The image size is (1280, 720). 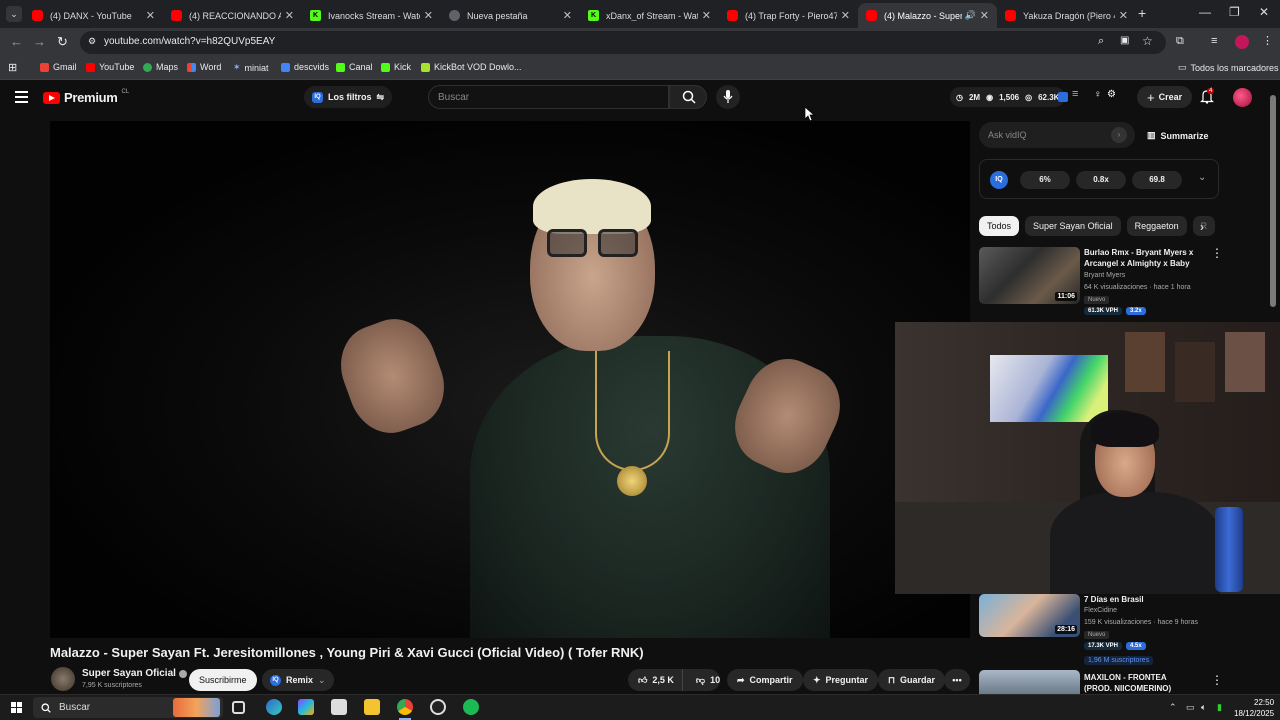 What do you see at coordinates (649, 15) in the screenshot?
I see `browser-tab: K xDanx_of Stream - Watch ✕` at bounding box center [649, 15].